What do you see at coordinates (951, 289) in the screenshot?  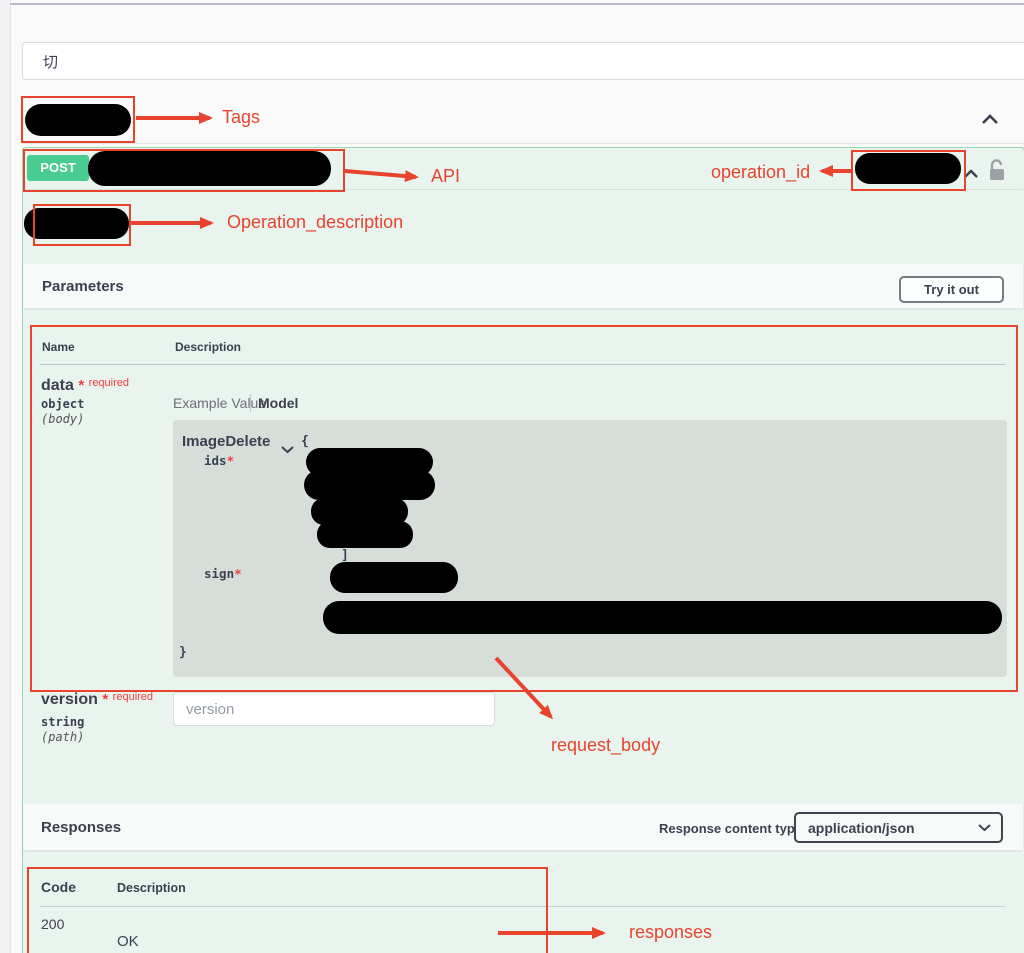 I see `try-it-out-button: Try it out` at bounding box center [951, 289].